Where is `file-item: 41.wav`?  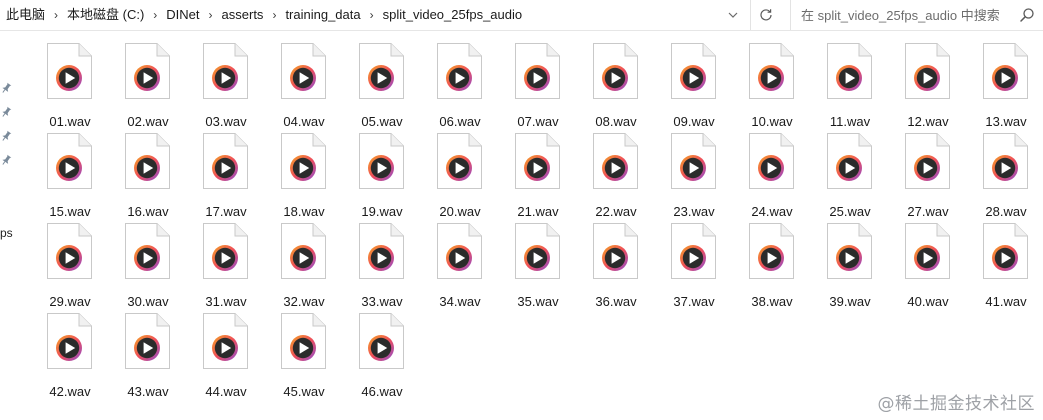
file-item: 41.wav is located at coordinates (1006, 264).